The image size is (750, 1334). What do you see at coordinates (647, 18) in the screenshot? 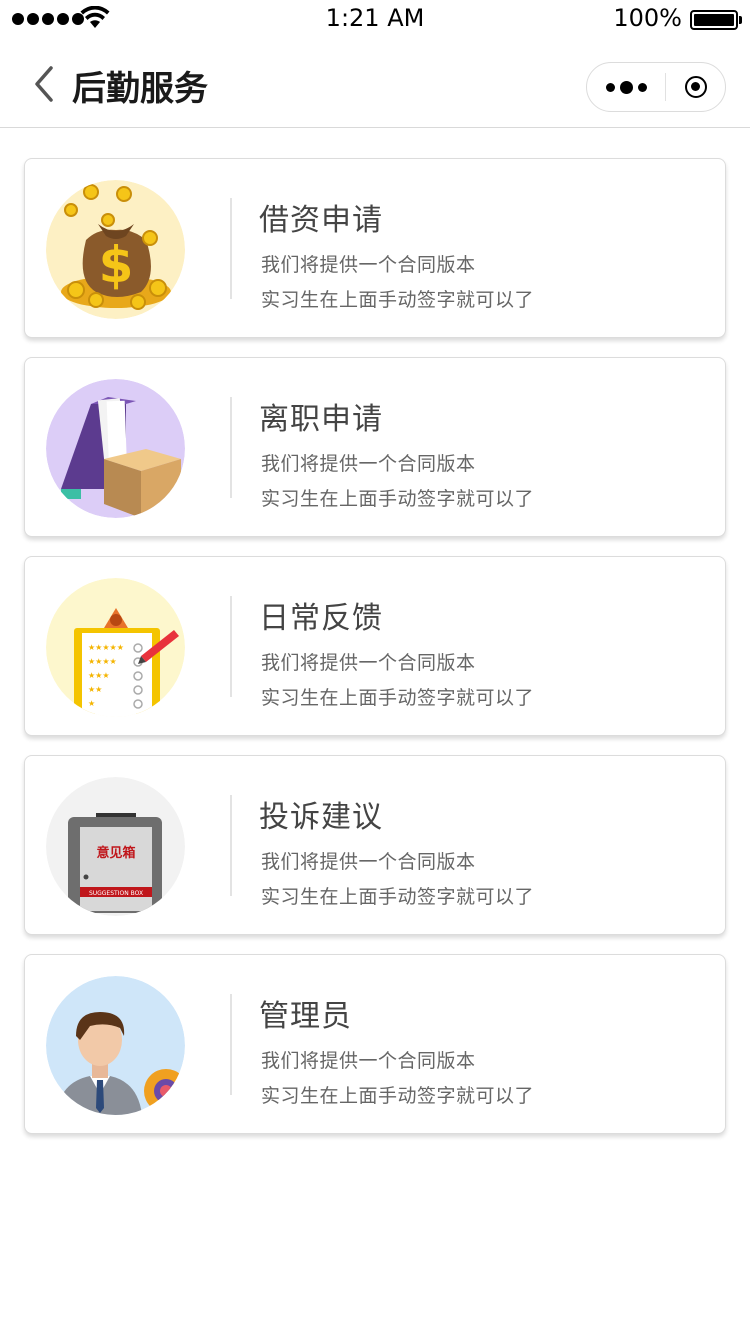
I see `battery-percent: 100%` at bounding box center [647, 18].